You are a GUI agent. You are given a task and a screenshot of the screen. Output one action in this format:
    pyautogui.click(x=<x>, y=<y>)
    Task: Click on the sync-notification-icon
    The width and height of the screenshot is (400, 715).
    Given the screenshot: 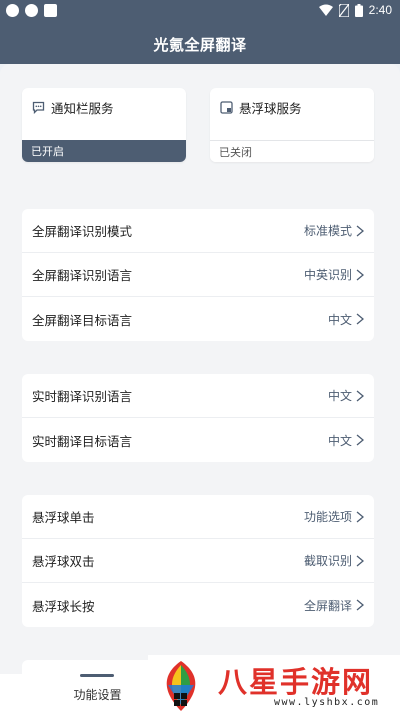 What is the action you would take?
    pyautogui.click(x=31, y=10)
    